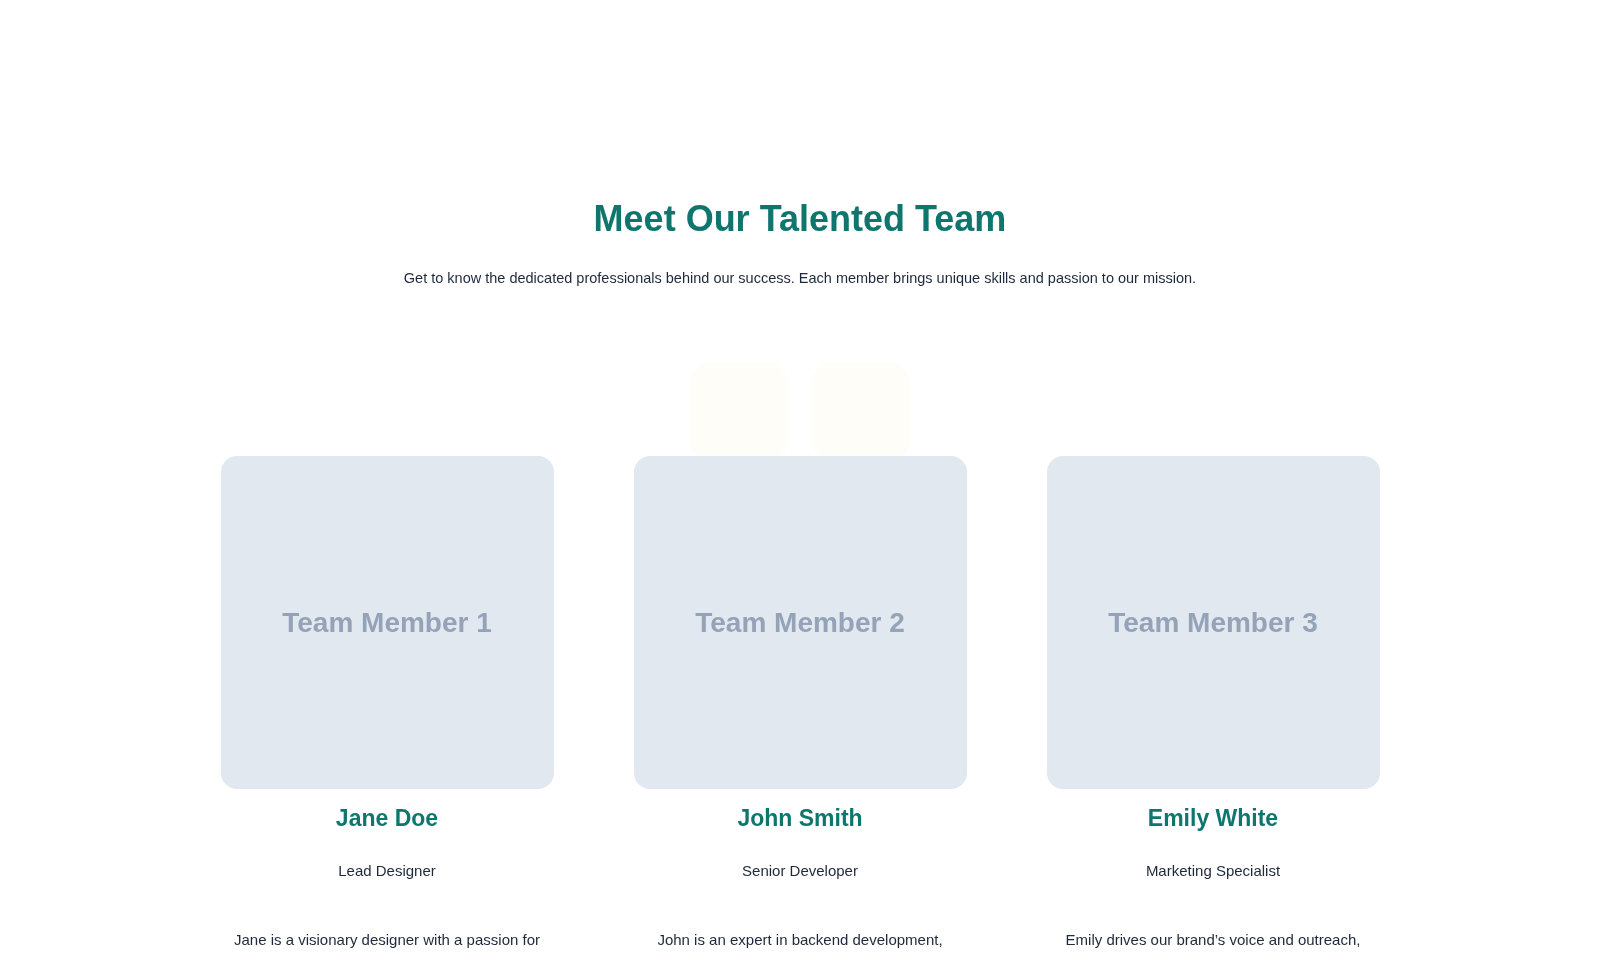  What do you see at coordinates (387, 870) in the screenshot?
I see `member-role: Lead Designer` at bounding box center [387, 870].